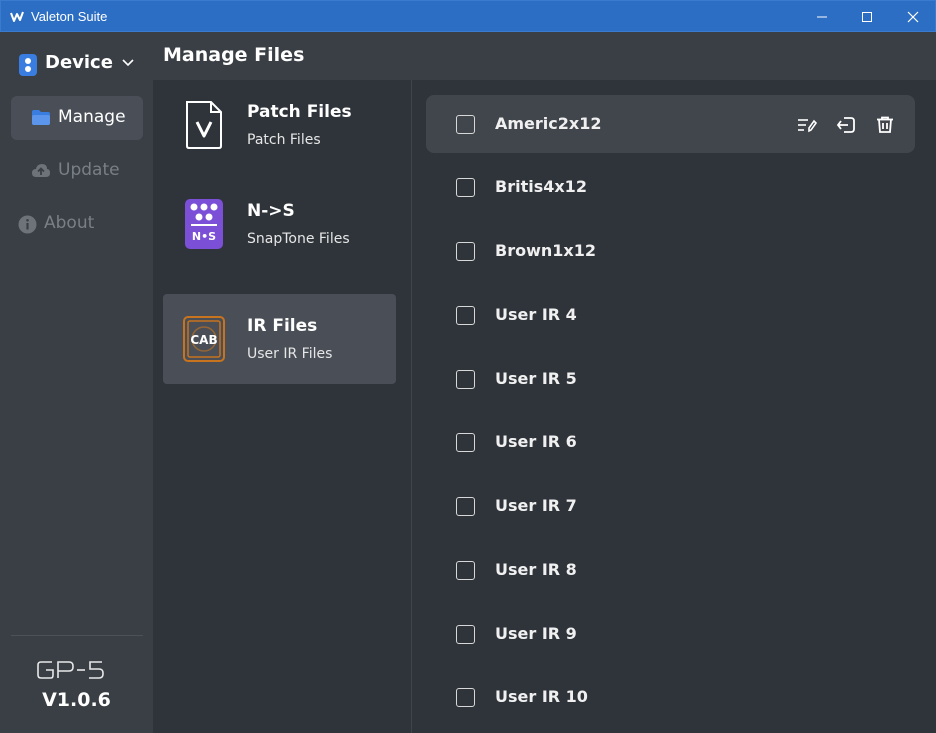  What do you see at coordinates (271, 211) in the screenshot?
I see `category-title: N->S` at bounding box center [271, 211].